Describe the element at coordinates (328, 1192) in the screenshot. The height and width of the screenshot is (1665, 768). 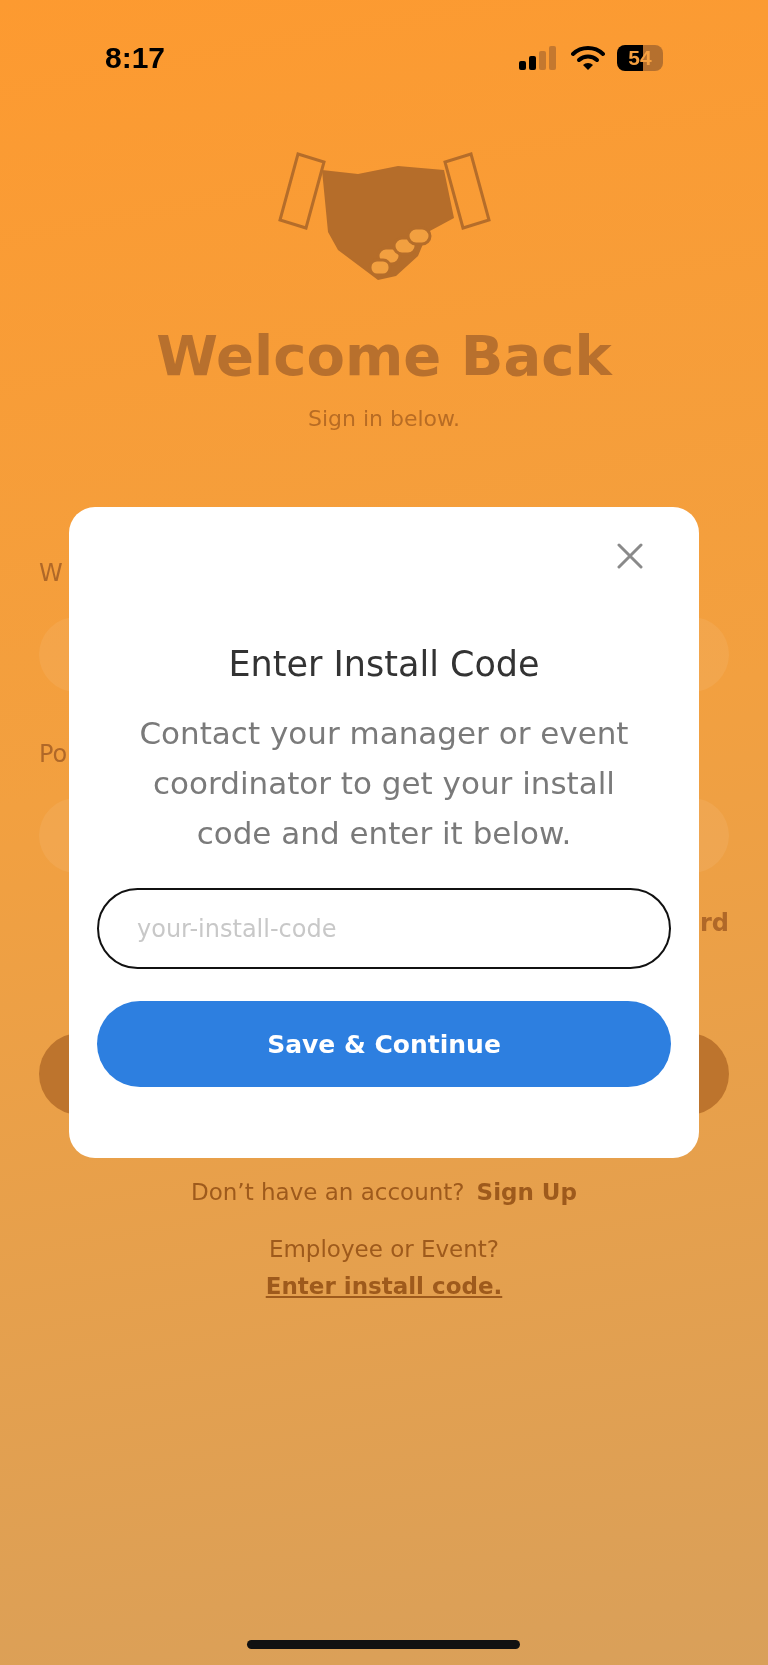
I see `signup-prompt: Don’t have an account?` at that location.